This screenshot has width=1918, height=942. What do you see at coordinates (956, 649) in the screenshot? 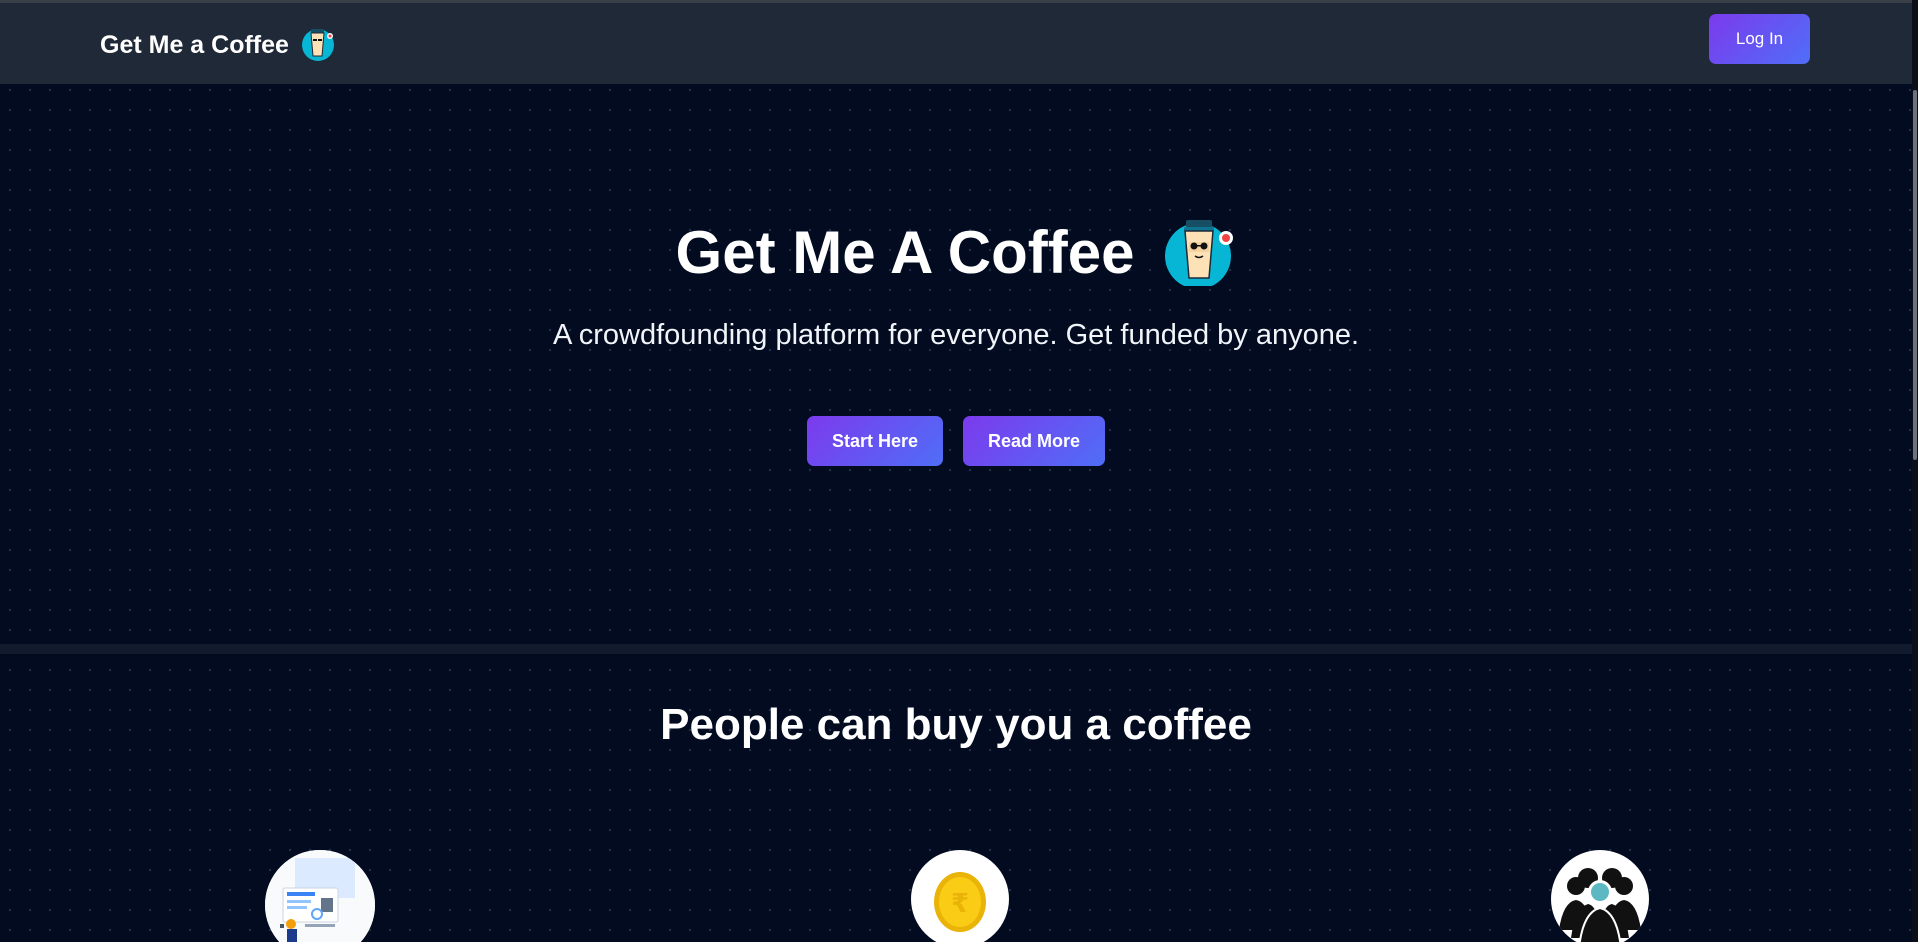
I see `section-divider` at bounding box center [956, 649].